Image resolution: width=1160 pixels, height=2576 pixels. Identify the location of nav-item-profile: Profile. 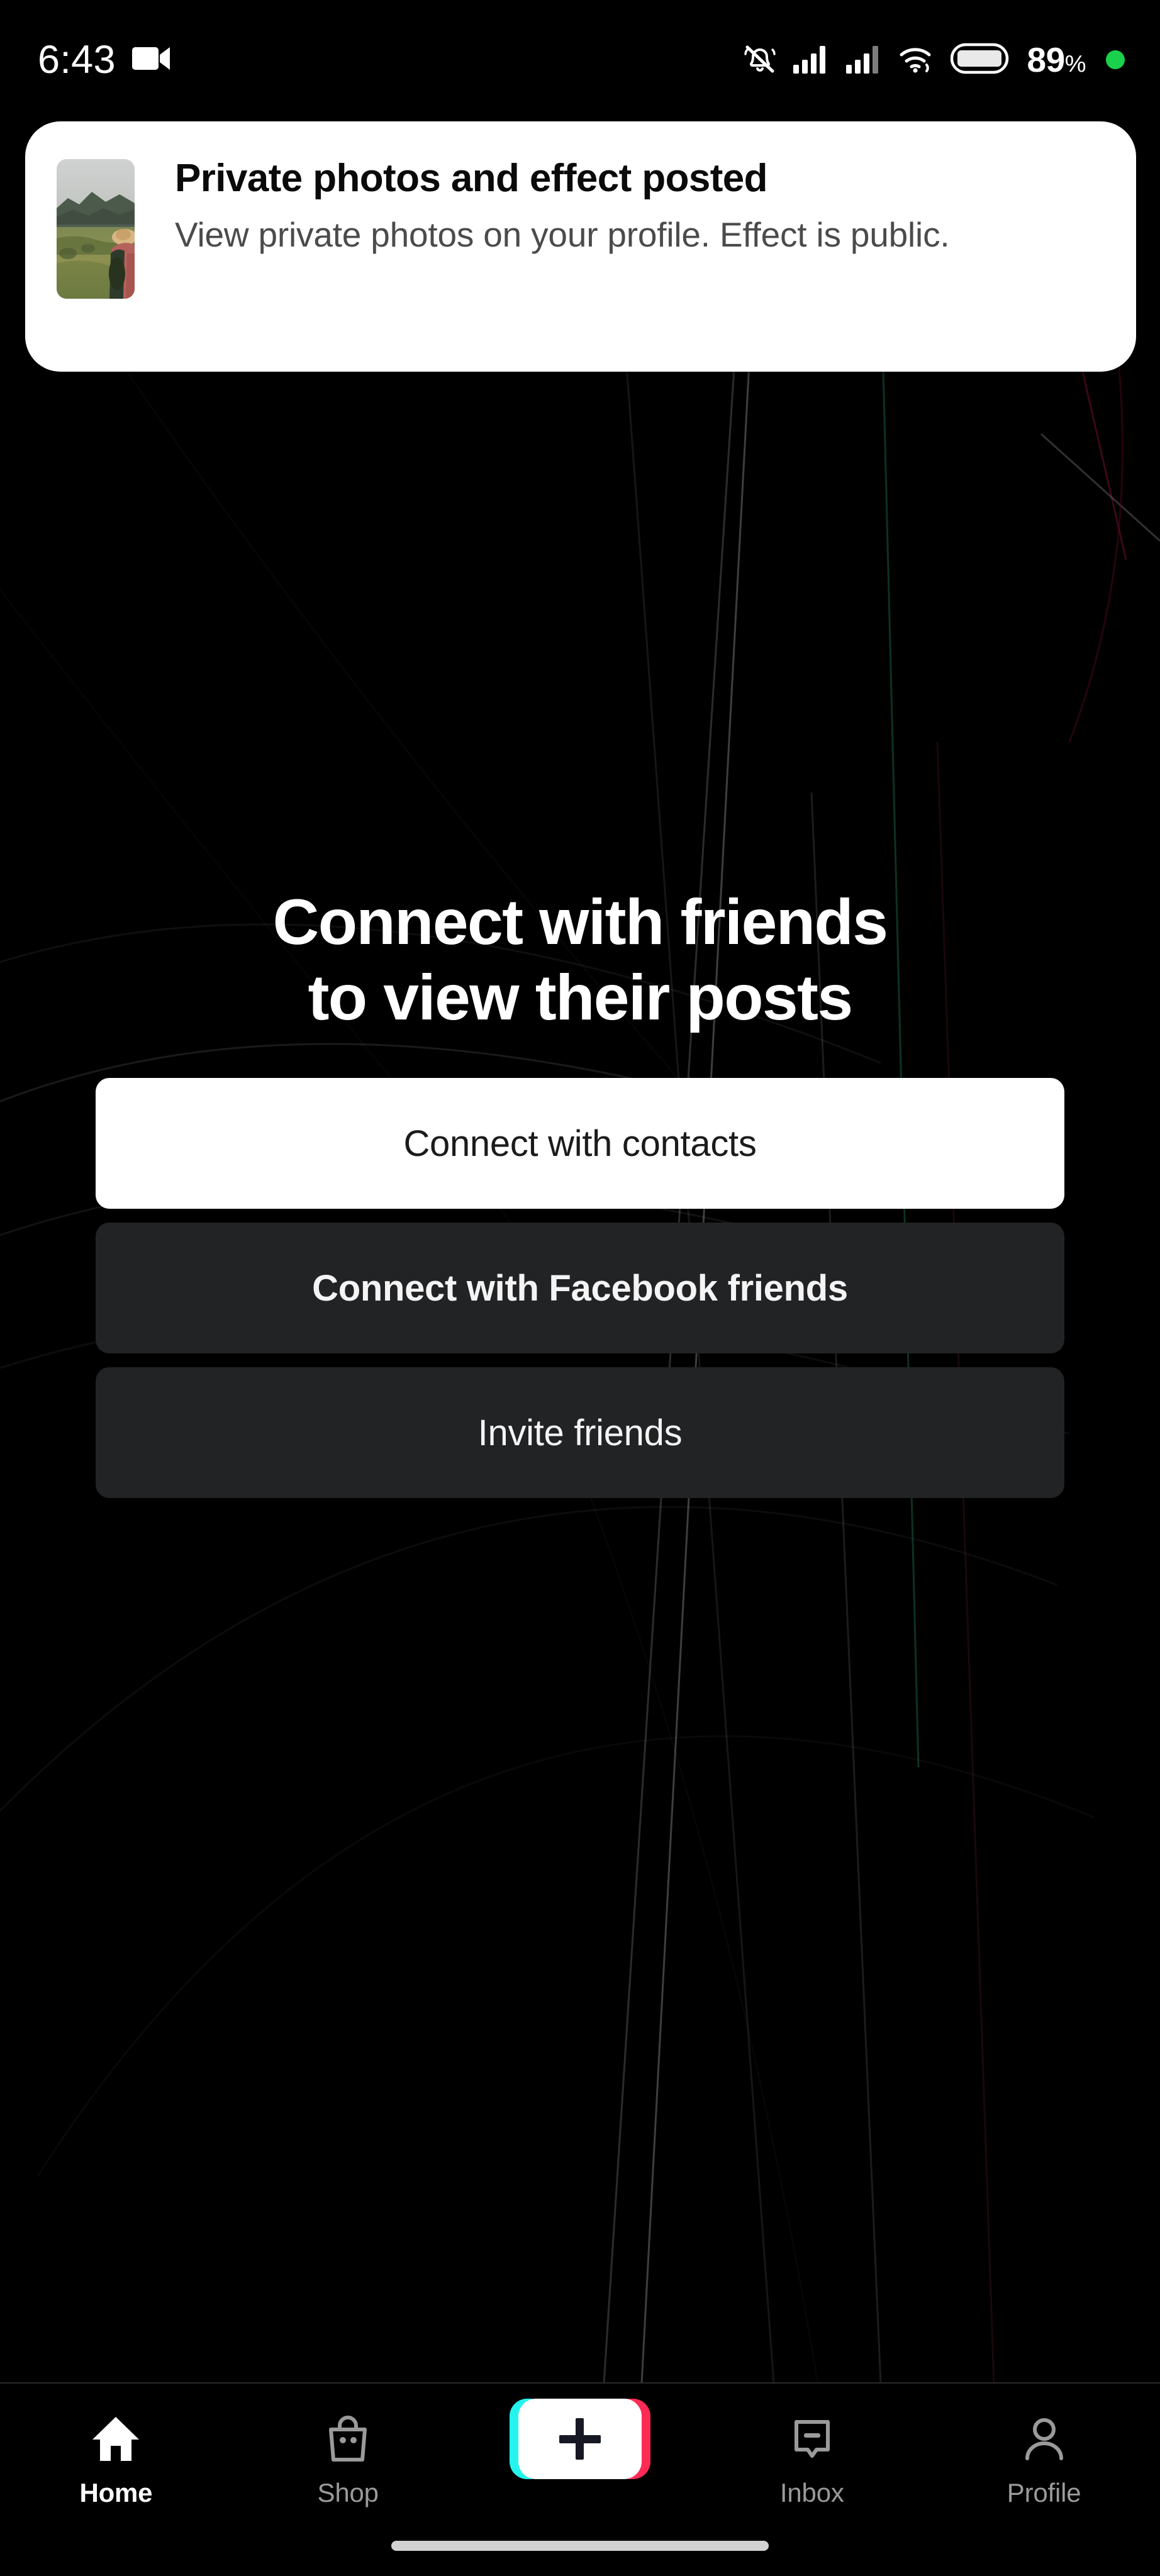
(1044, 2456).